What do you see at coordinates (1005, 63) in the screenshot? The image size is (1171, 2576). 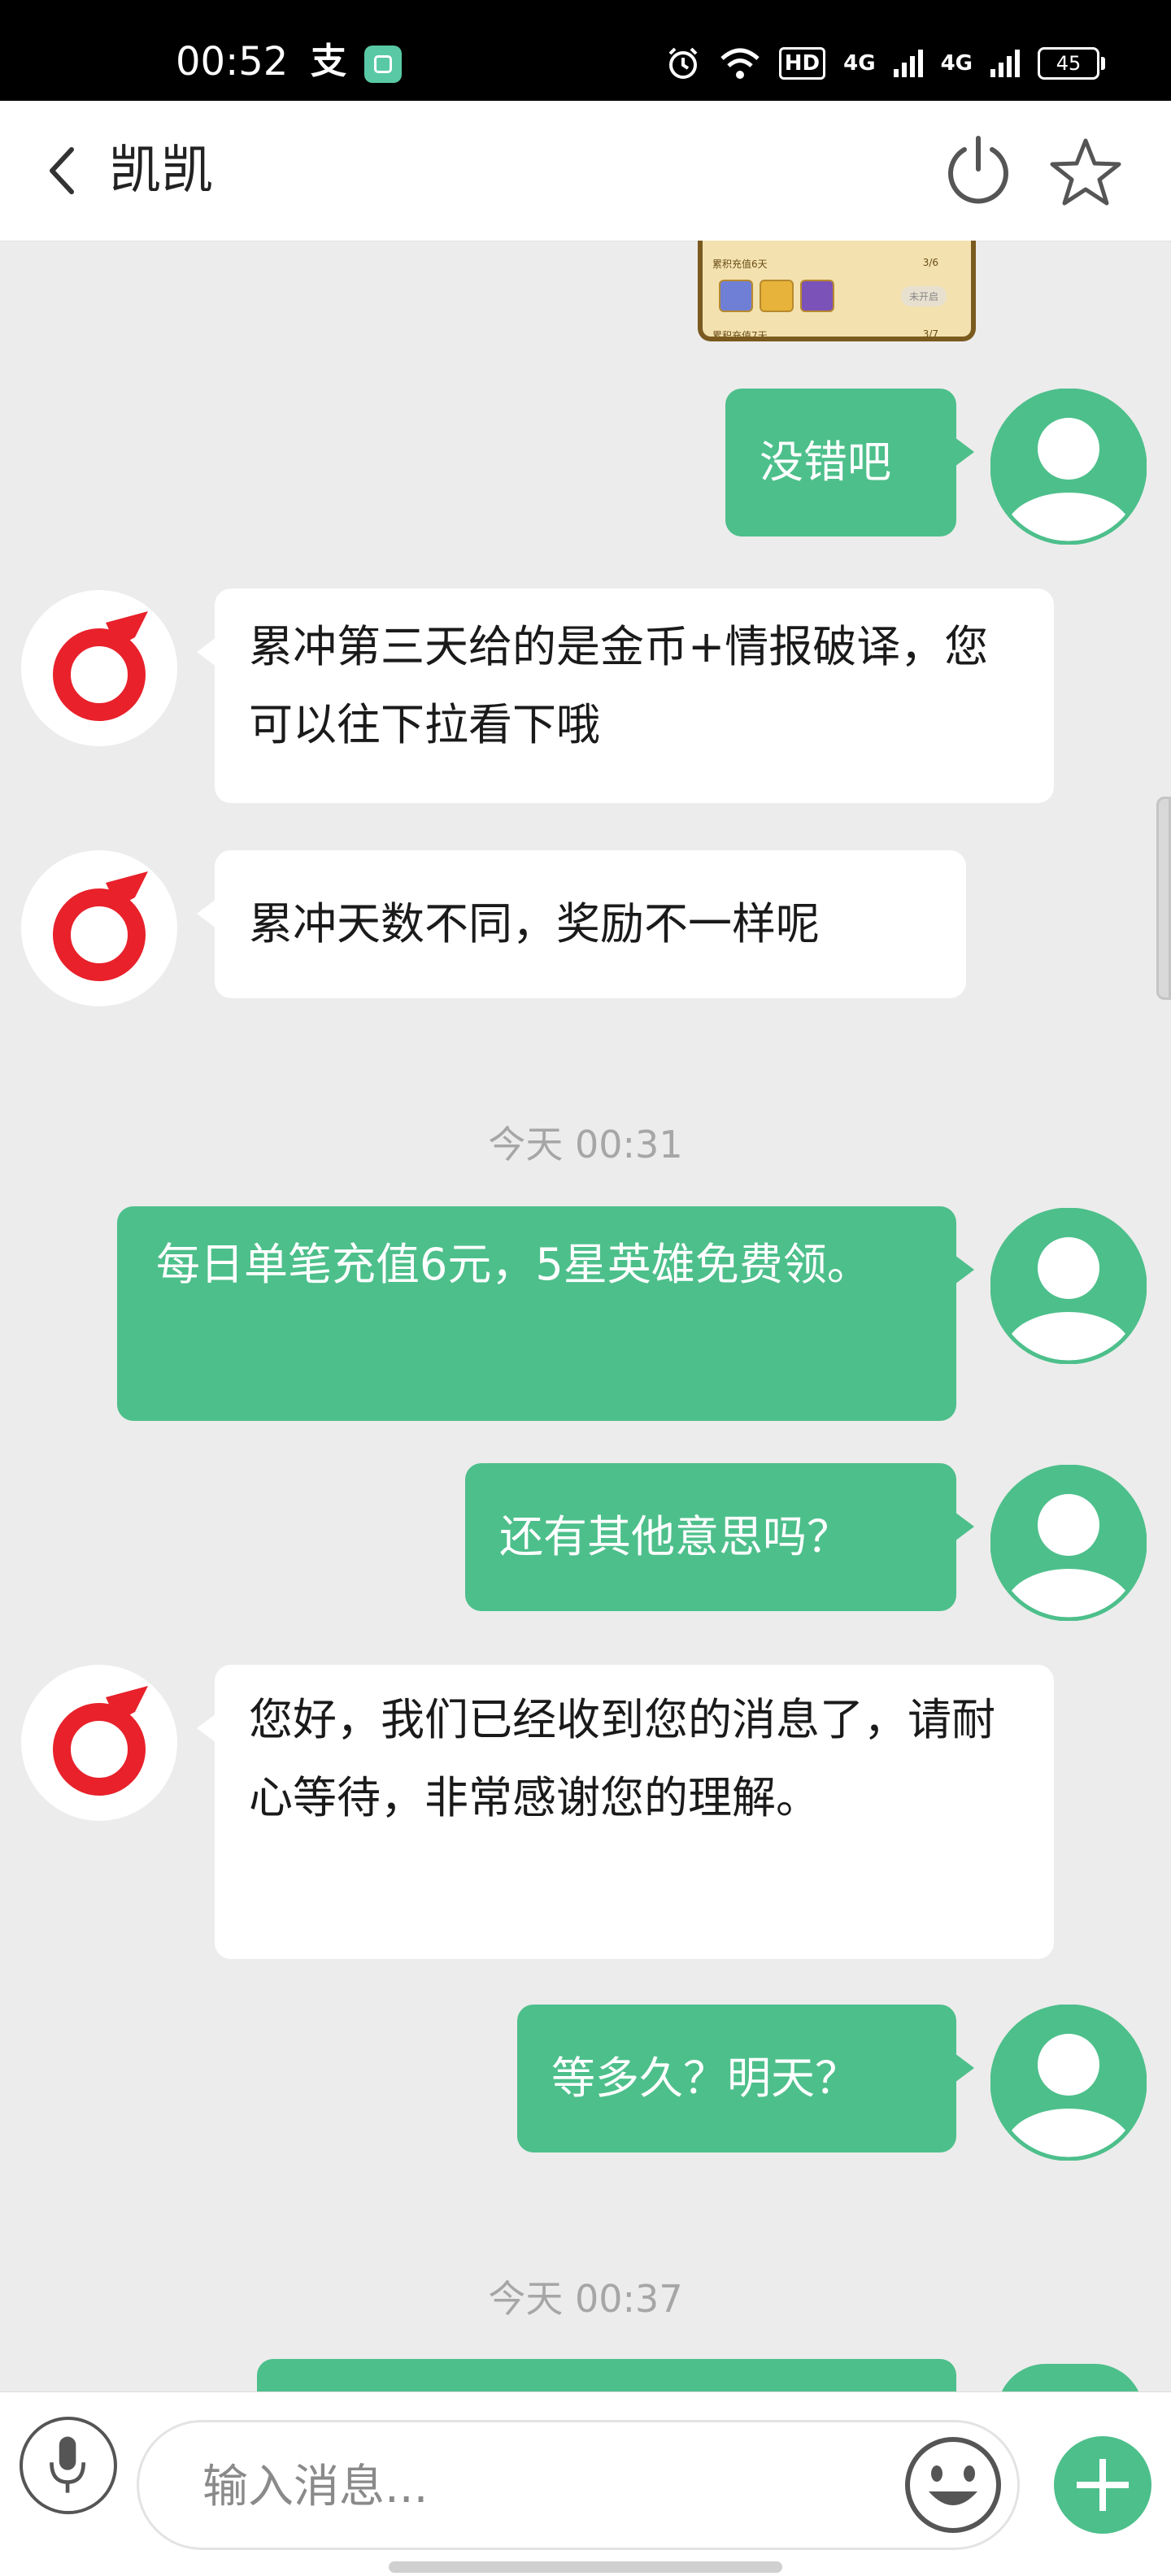 I see `signal-bars-2-icon` at bounding box center [1005, 63].